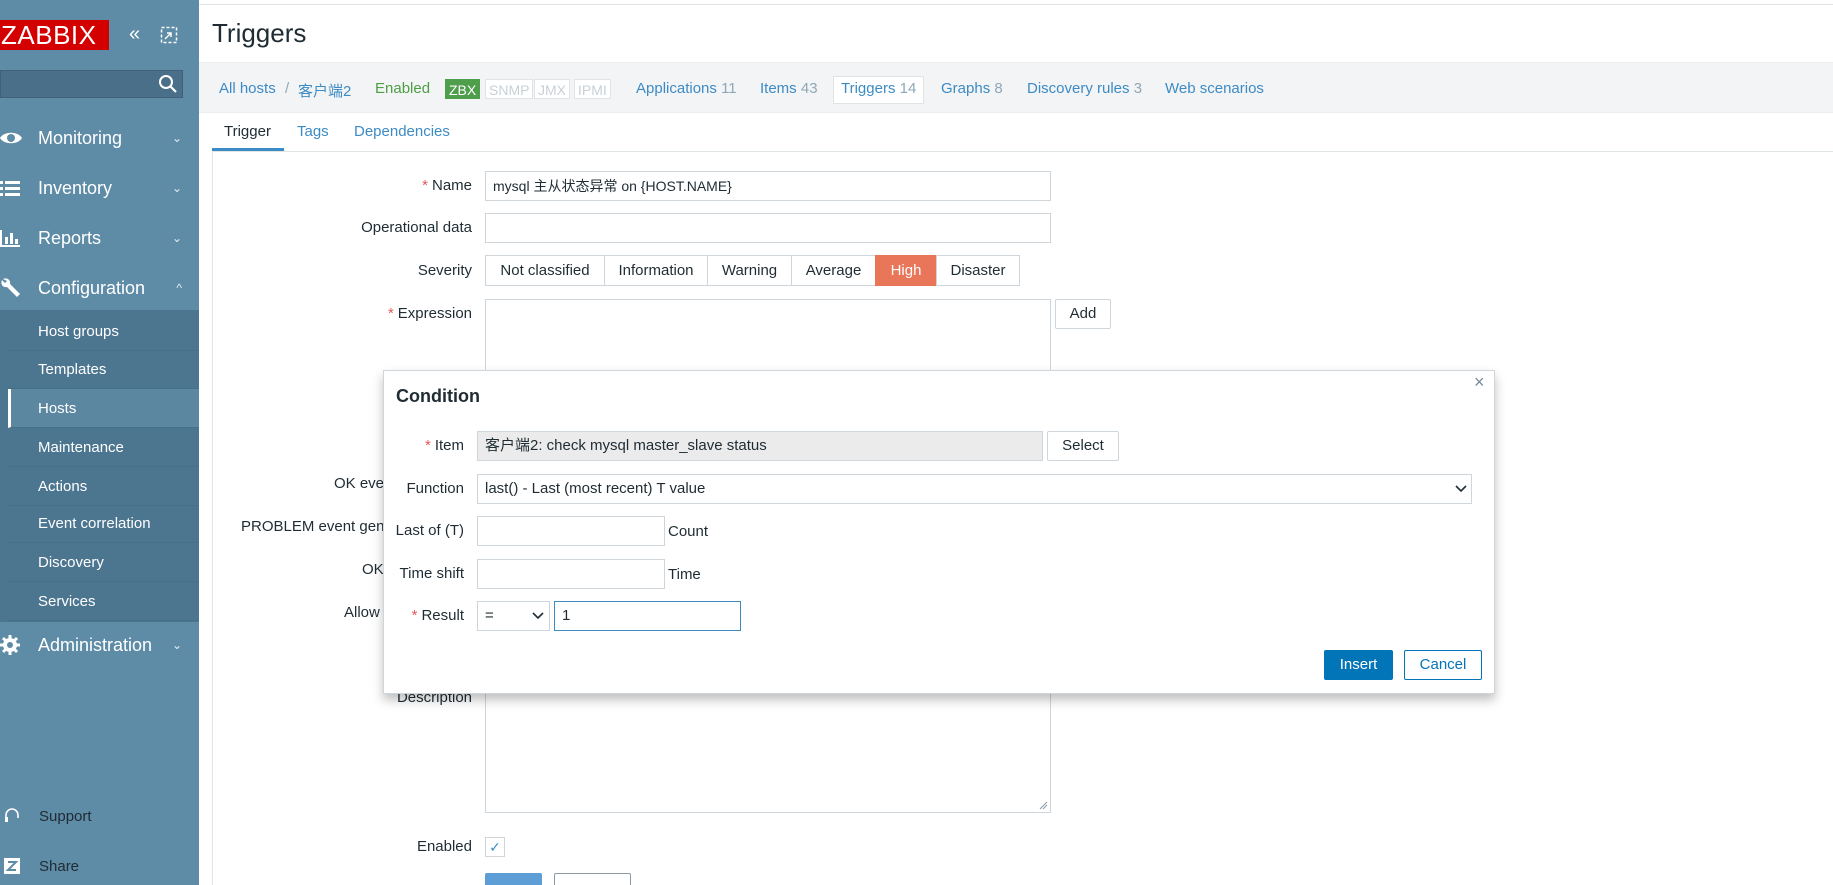  Describe the element at coordinates (402, 88) in the screenshot. I see `host-status: Enabled` at that location.